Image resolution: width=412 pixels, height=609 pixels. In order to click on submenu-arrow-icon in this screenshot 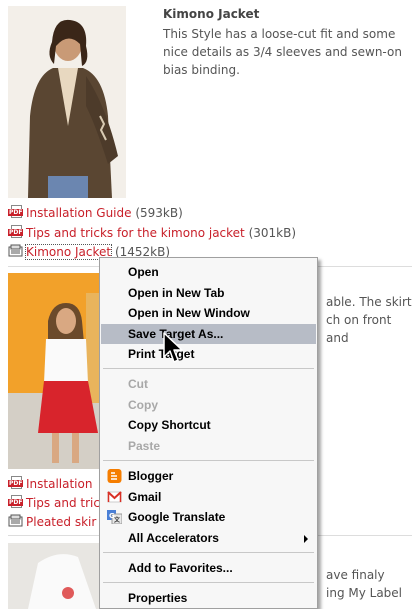, I will do `click(306, 539)`.